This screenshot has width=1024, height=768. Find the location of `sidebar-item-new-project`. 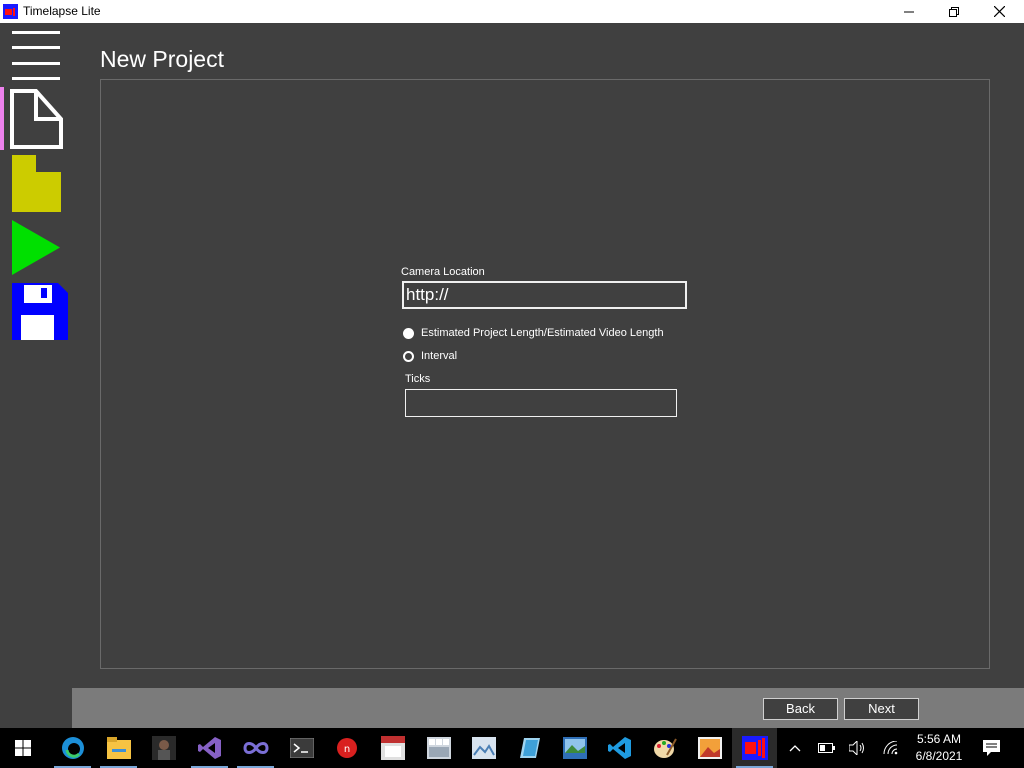

sidebar-item-new-project is located at coordinates (36, 119).